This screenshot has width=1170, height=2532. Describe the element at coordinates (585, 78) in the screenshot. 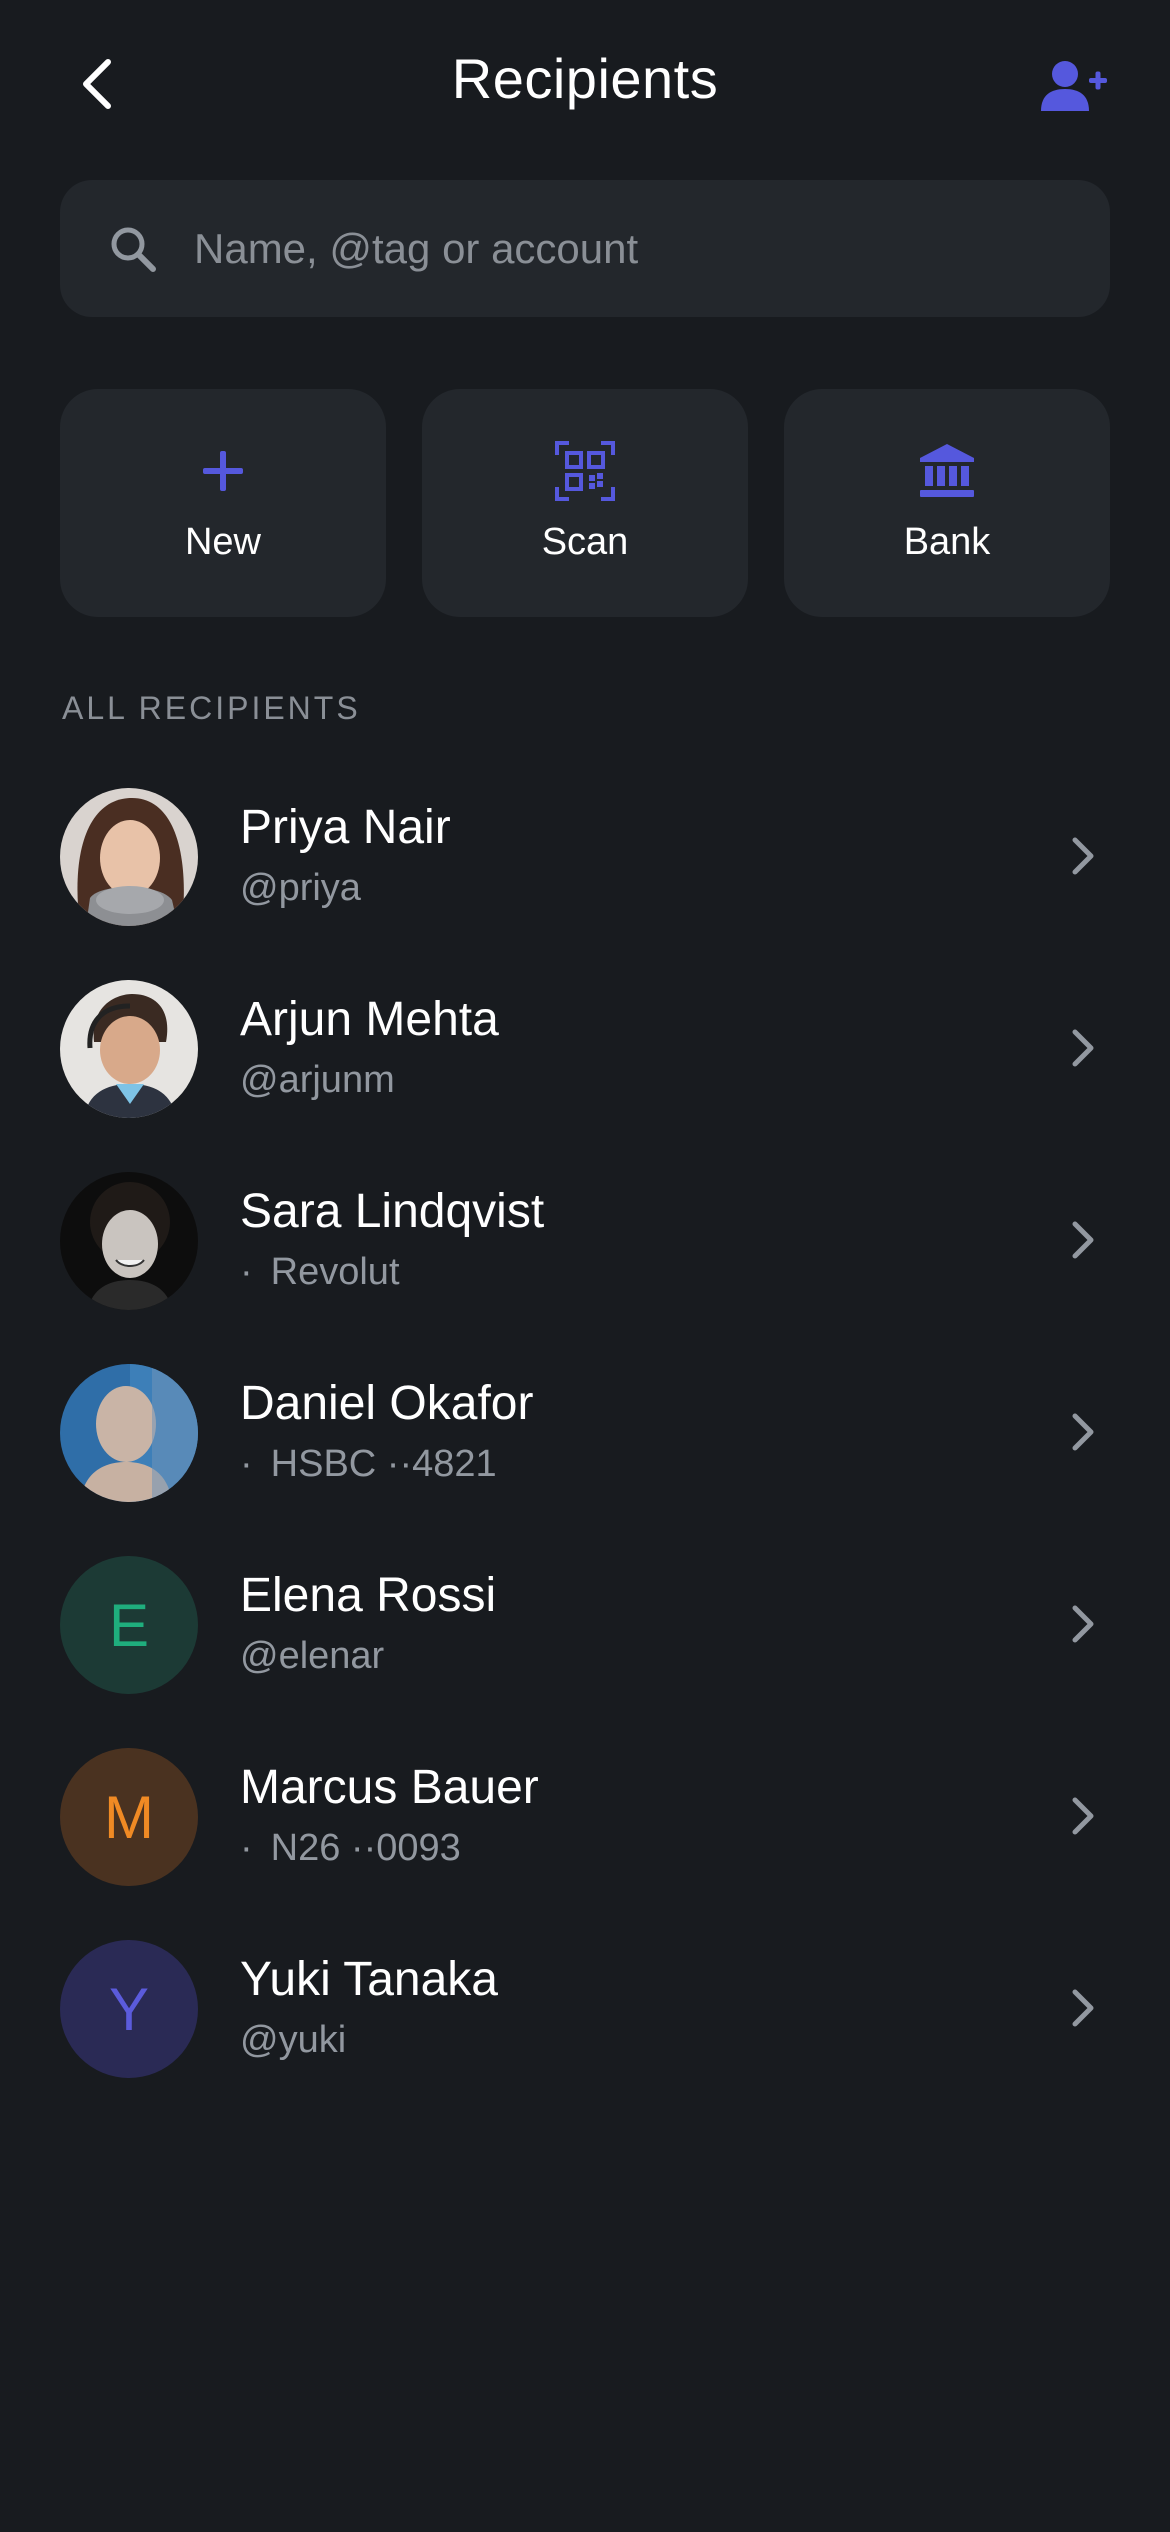

I see `page-title: Recipients` at that location.